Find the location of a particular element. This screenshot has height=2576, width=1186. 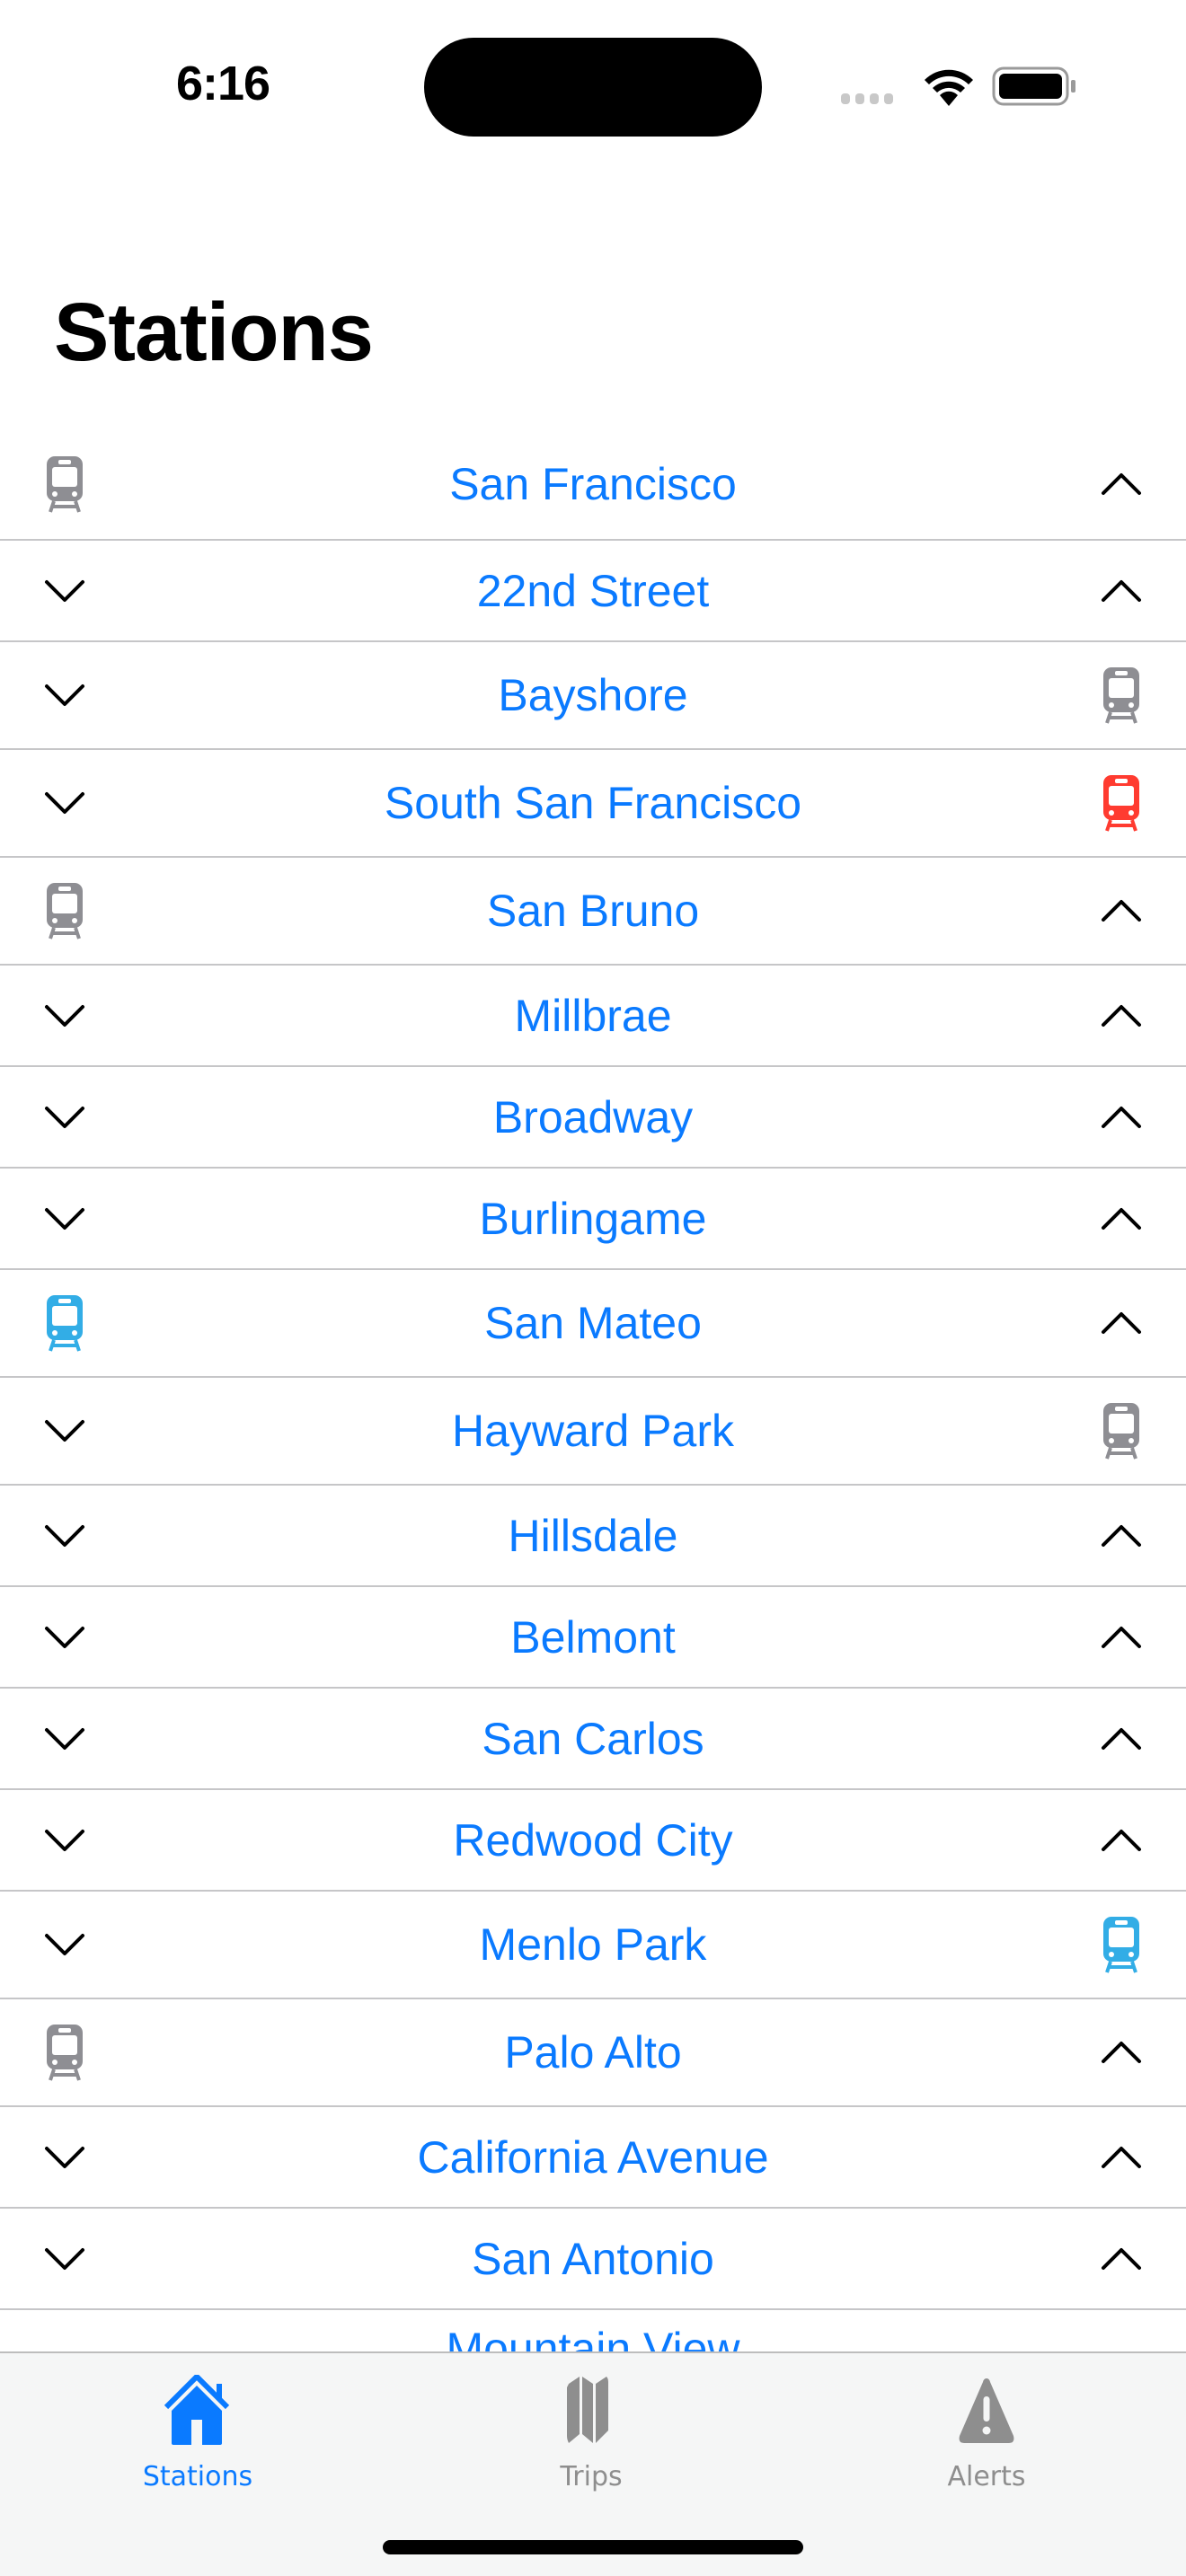

status-bar: 6:16 is located at coordinates (593, 81).